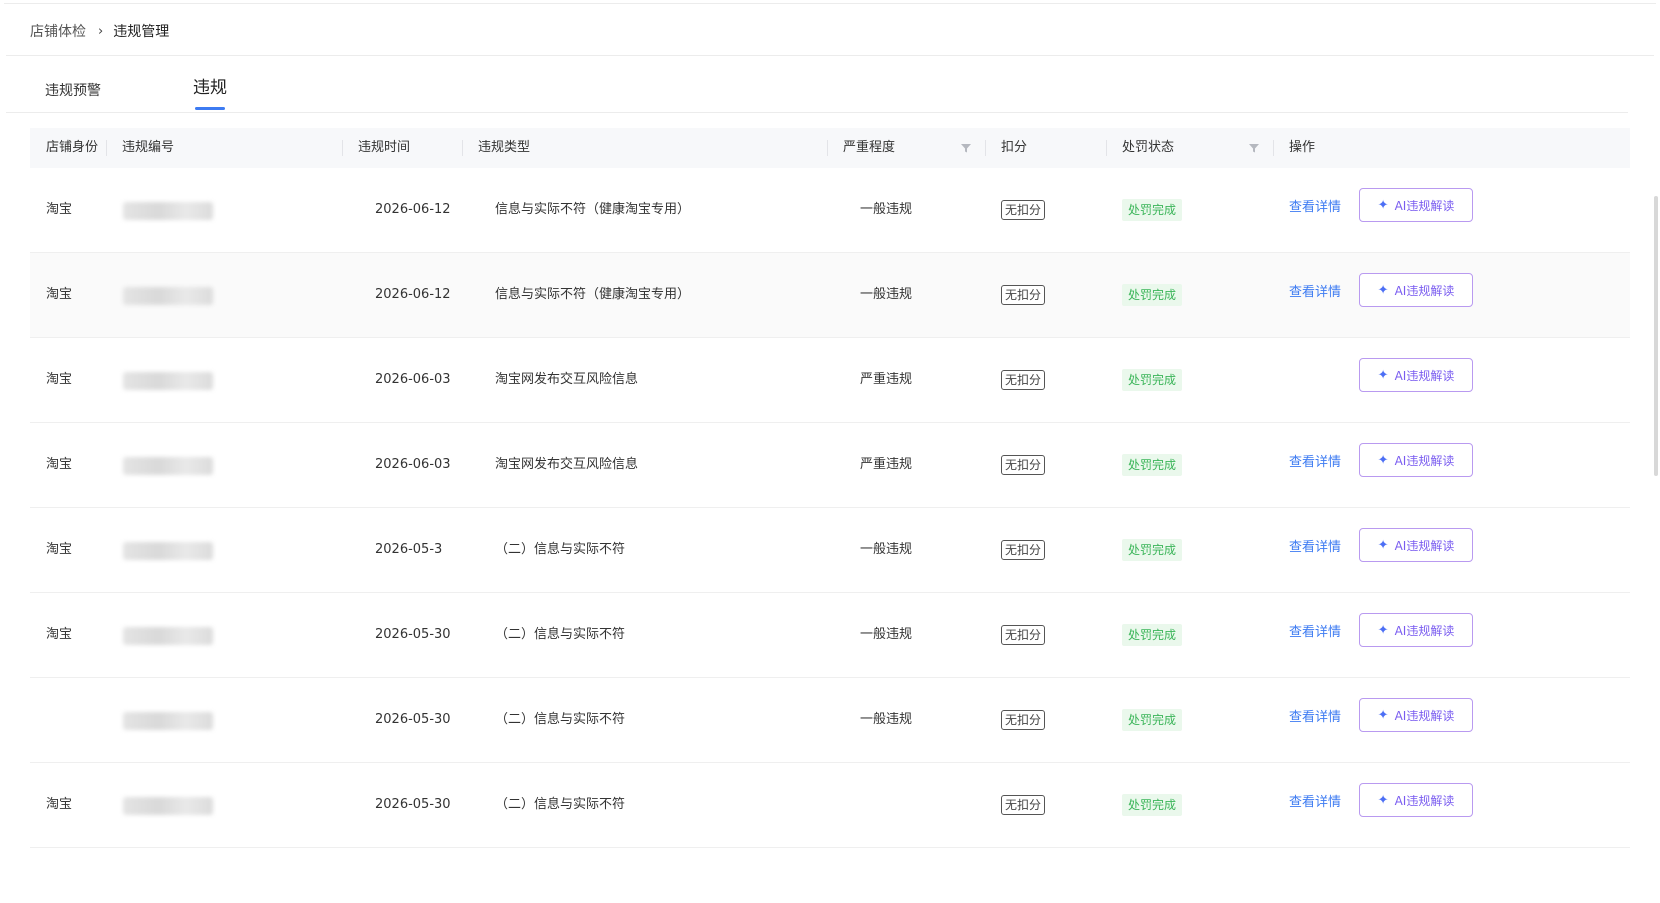  Describe the element at coordinates (38, 720) in the screenshot. I see `cell-shop` at that location.